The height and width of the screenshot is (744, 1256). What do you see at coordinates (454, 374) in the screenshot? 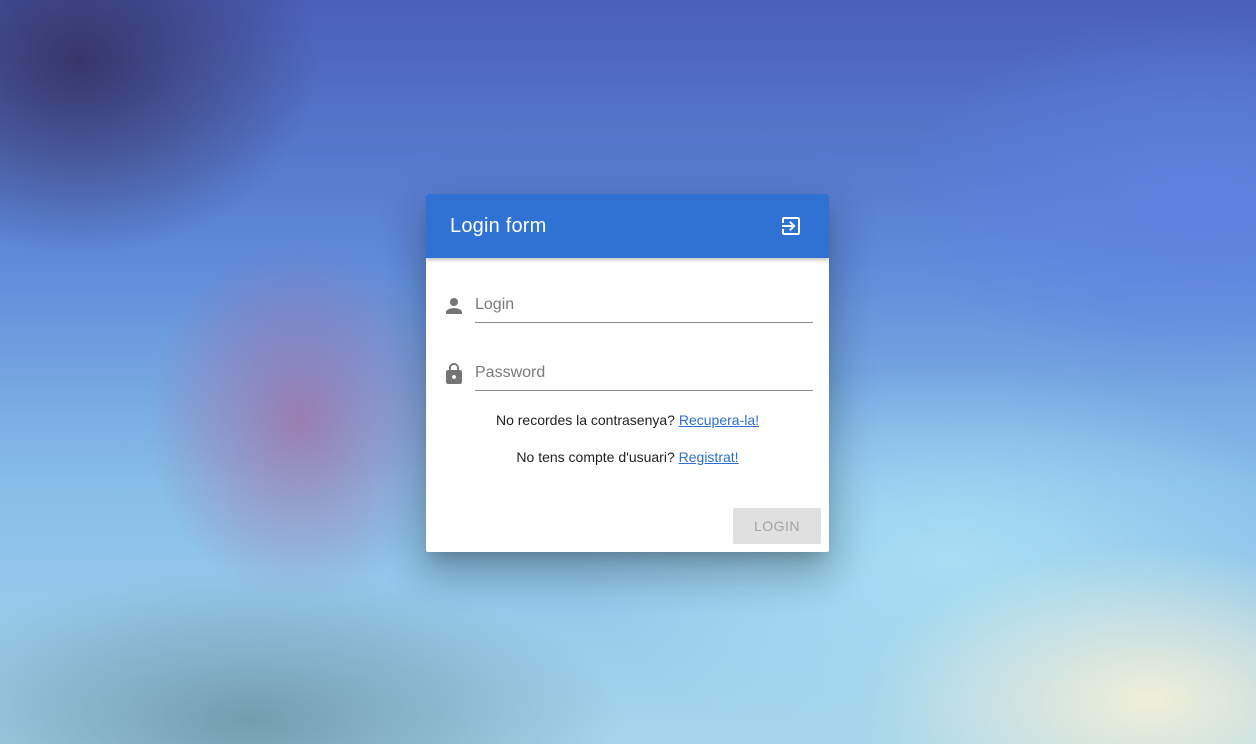
I see `lock-icon` at bounding box center [454, 374].